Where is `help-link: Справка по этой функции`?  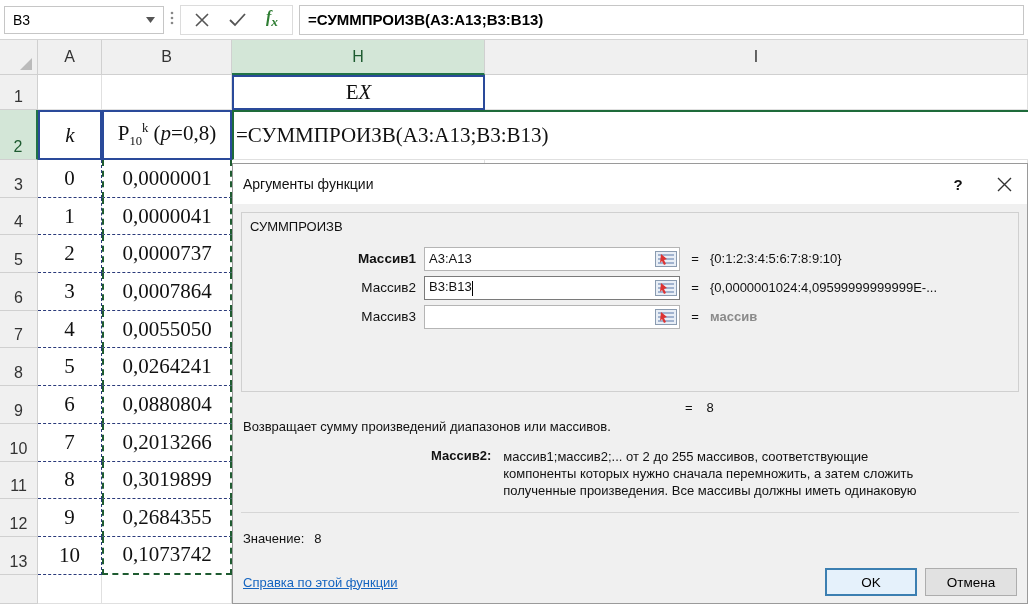 help-link: Справка по этой функции is located at coordinates (530, 582).